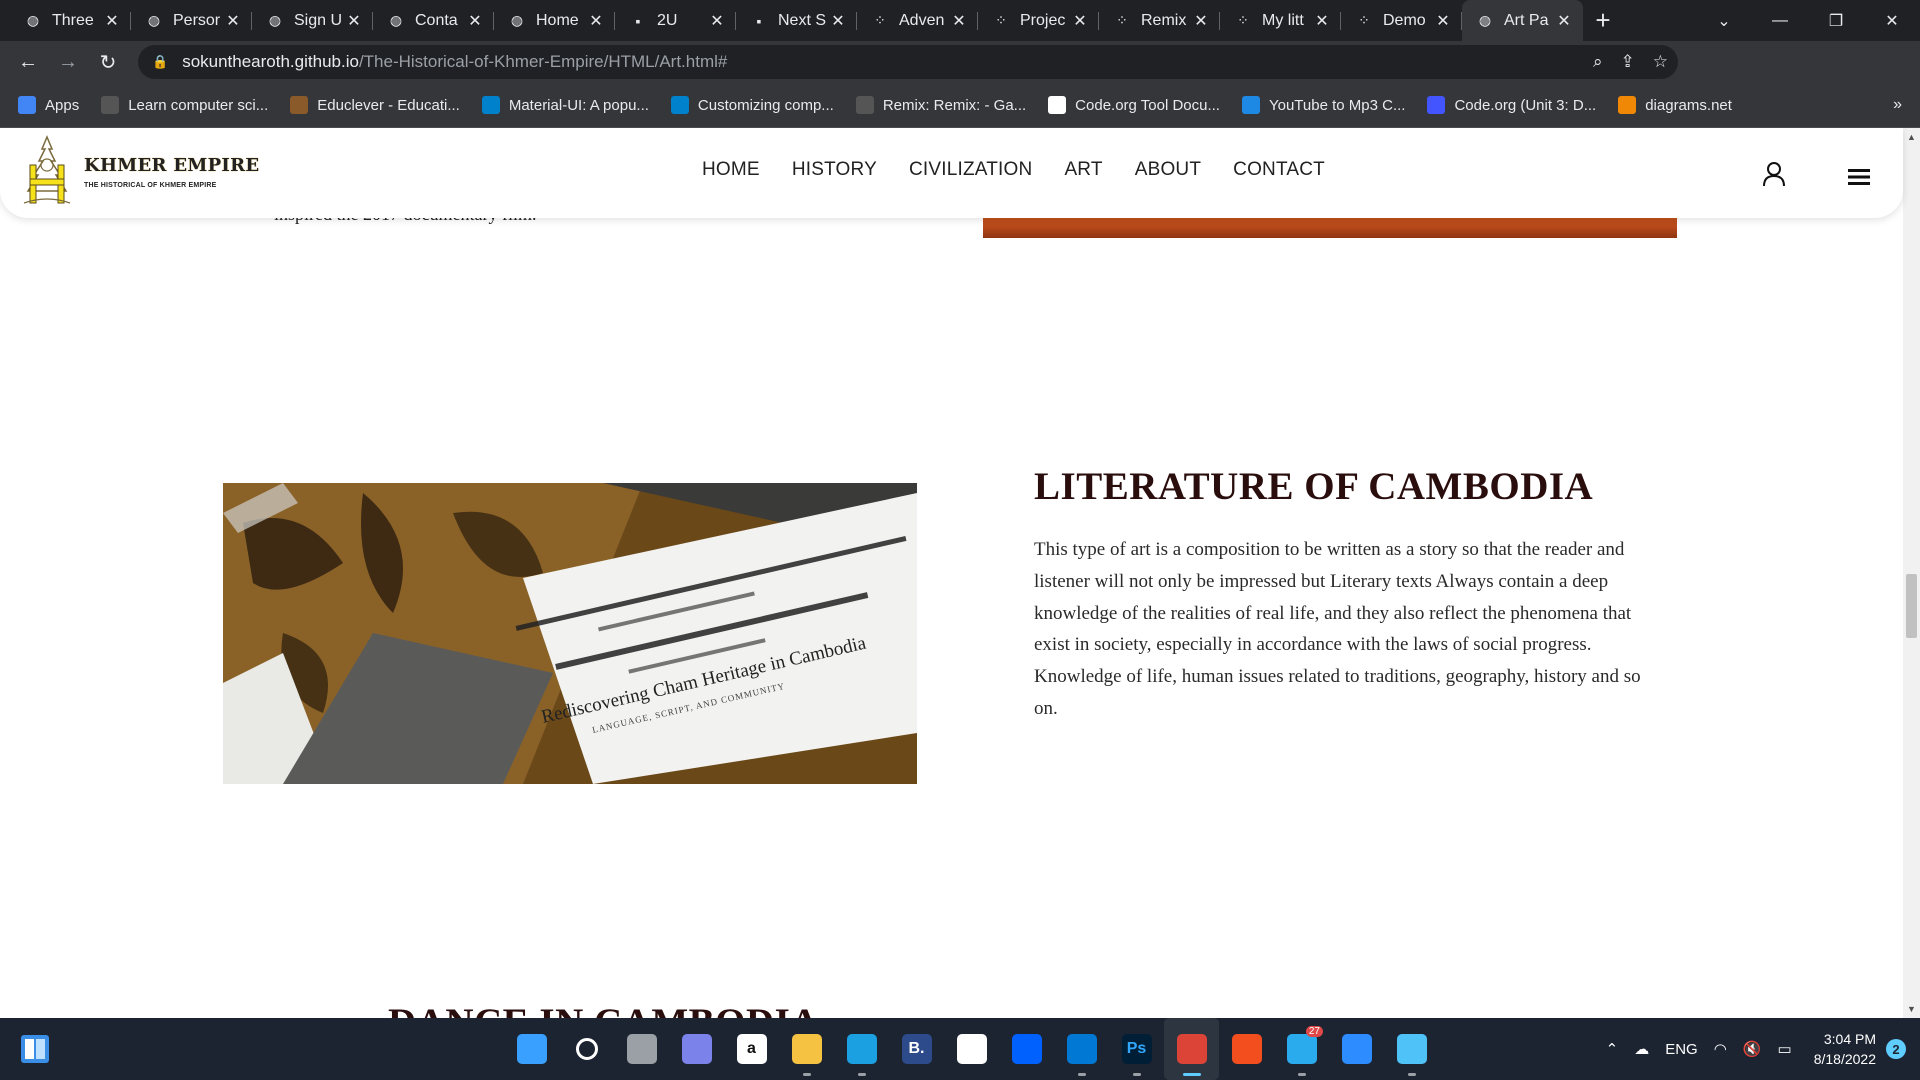  What do you see at coordinates (531, 1049) in the screenshot?
I see `taskbar-windows-start-icon` at bounding box center [531, 1049].